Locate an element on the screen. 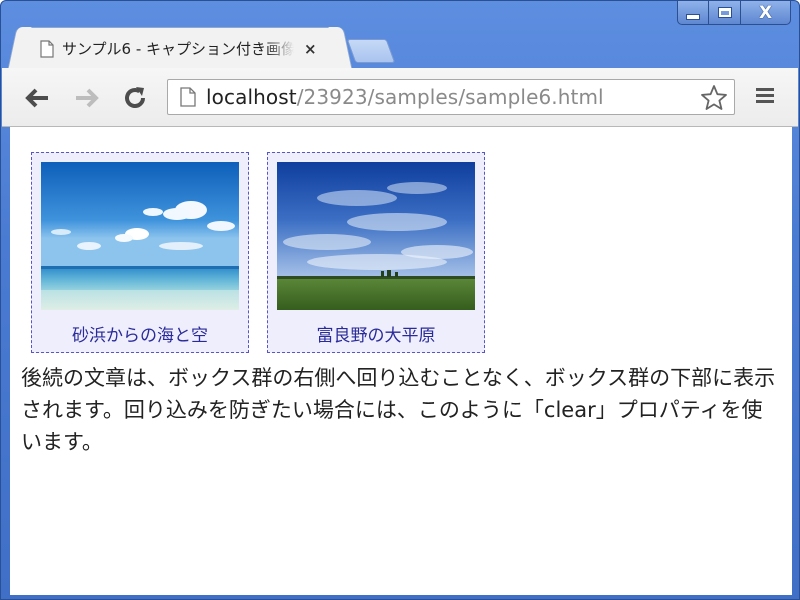 The width and height of the screenshot is (800, 600). url-path: /23923/samples/sample6.html is located at coordinates (450, 97).